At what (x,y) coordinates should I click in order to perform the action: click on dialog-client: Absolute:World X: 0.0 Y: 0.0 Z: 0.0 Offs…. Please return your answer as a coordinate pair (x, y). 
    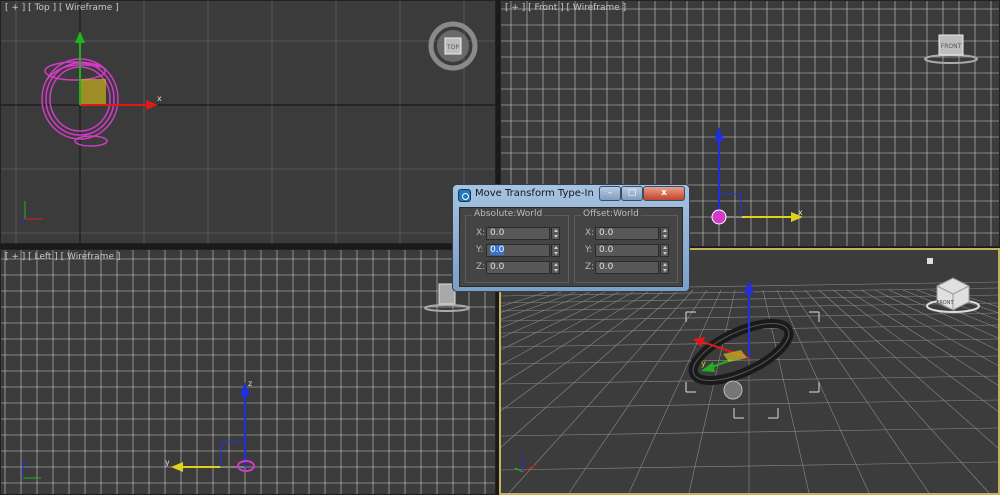
    Looking at the image, I should click on (571, 247).